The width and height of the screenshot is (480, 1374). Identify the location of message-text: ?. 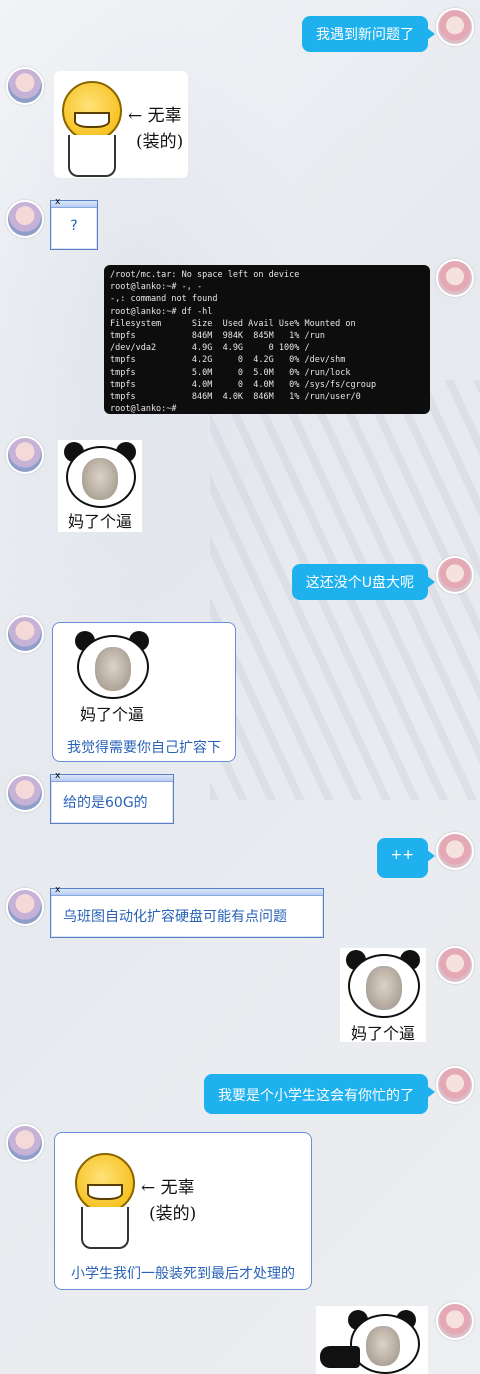
(74, 226).